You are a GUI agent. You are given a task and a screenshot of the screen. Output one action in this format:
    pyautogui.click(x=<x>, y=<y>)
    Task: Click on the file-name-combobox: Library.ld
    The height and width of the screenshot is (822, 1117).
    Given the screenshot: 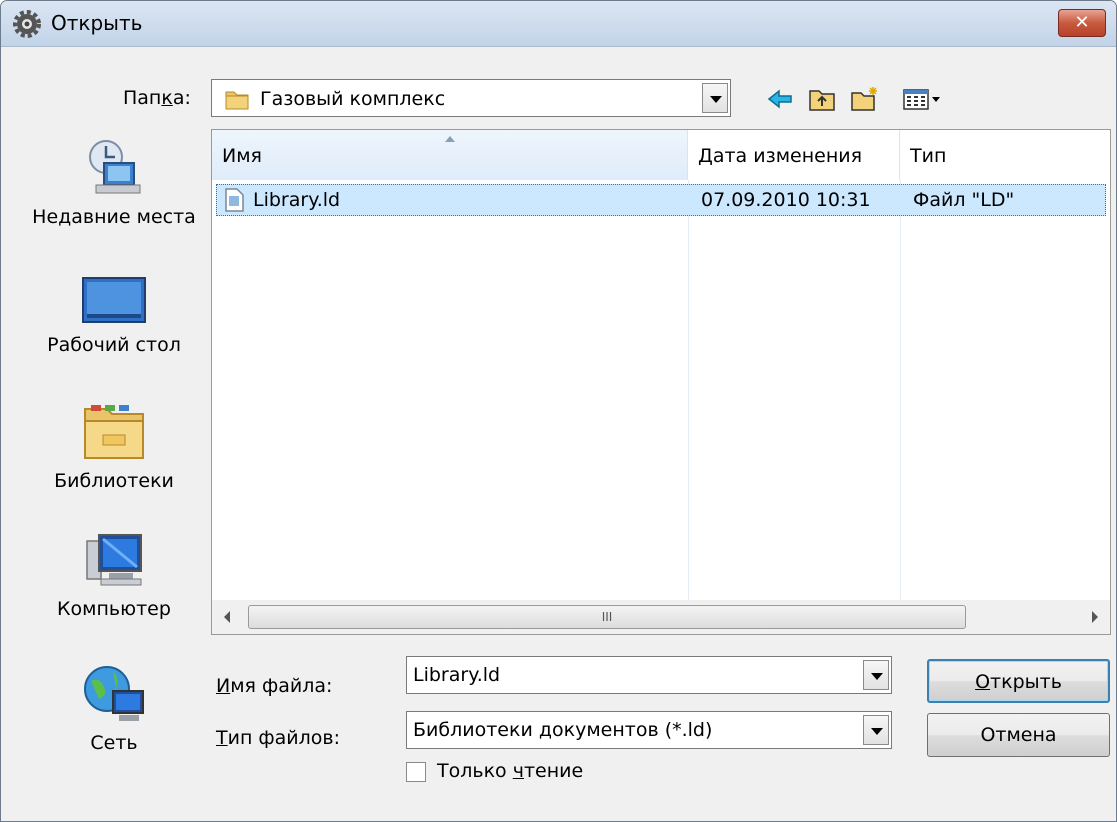 What is the action you would take?
    pyautogui.click(x=649, y=675)
    